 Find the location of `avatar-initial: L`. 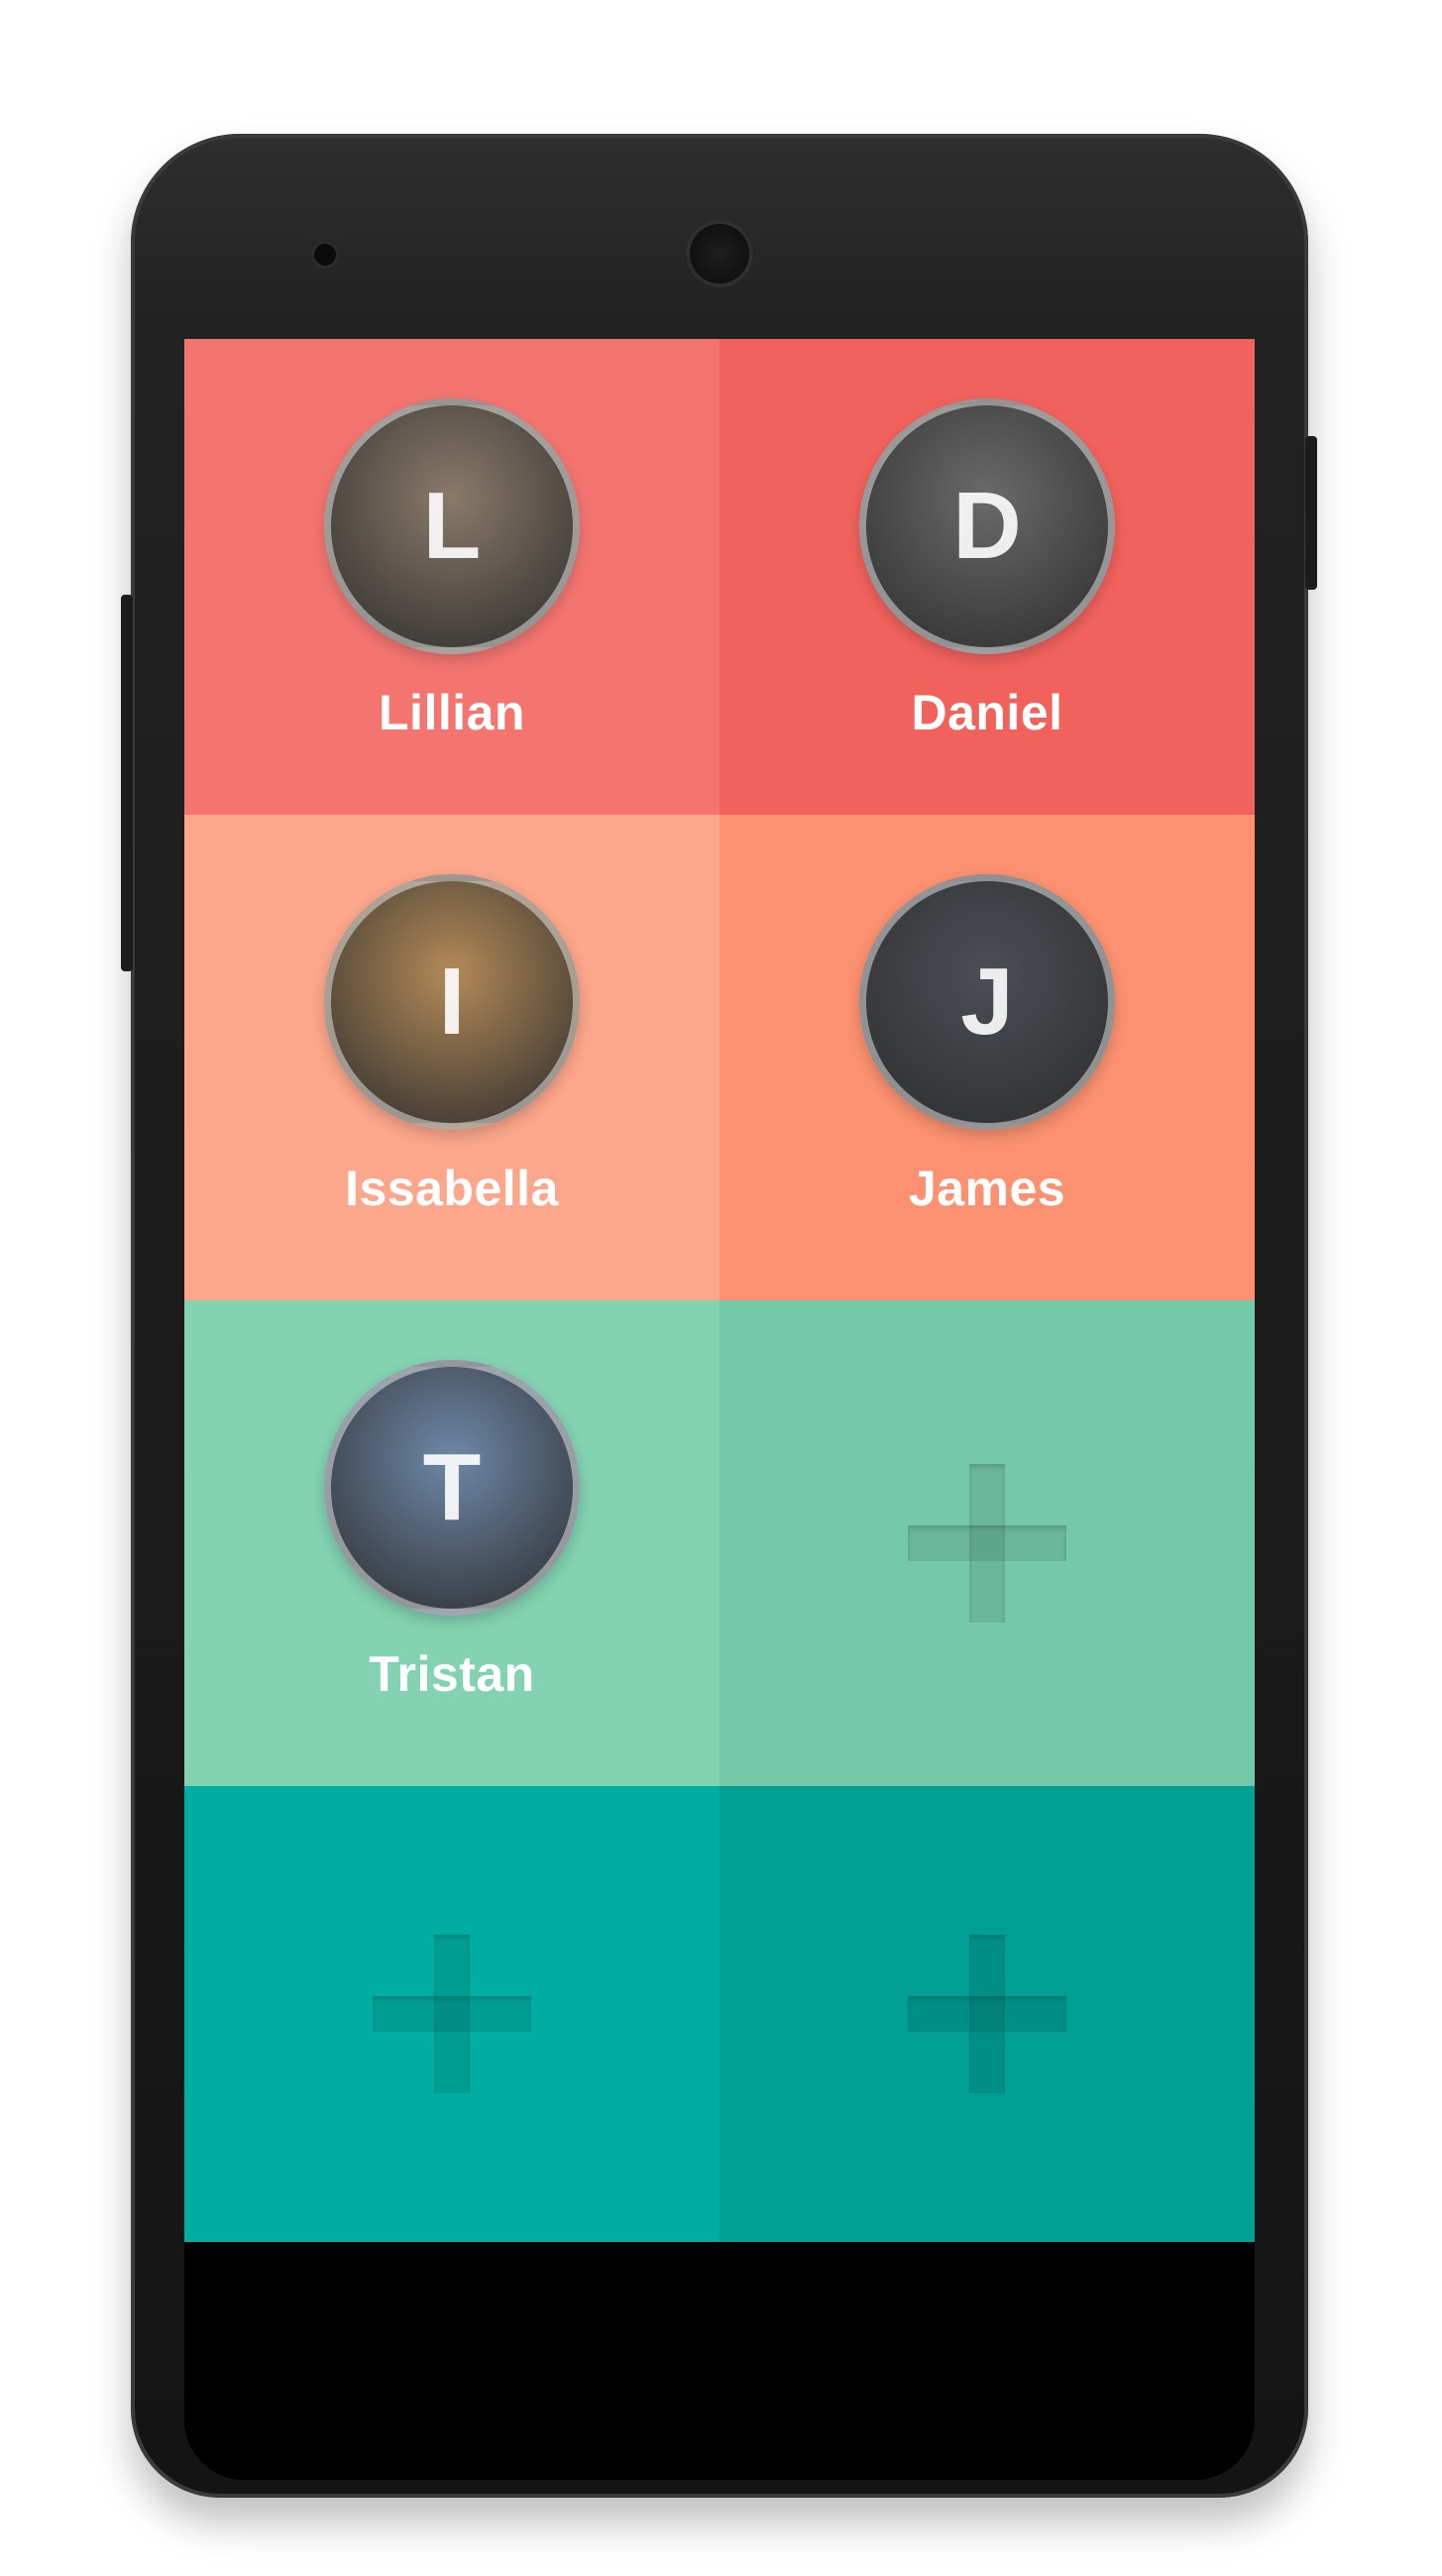

avatar-initial: L is located at coordinates (452, 526).